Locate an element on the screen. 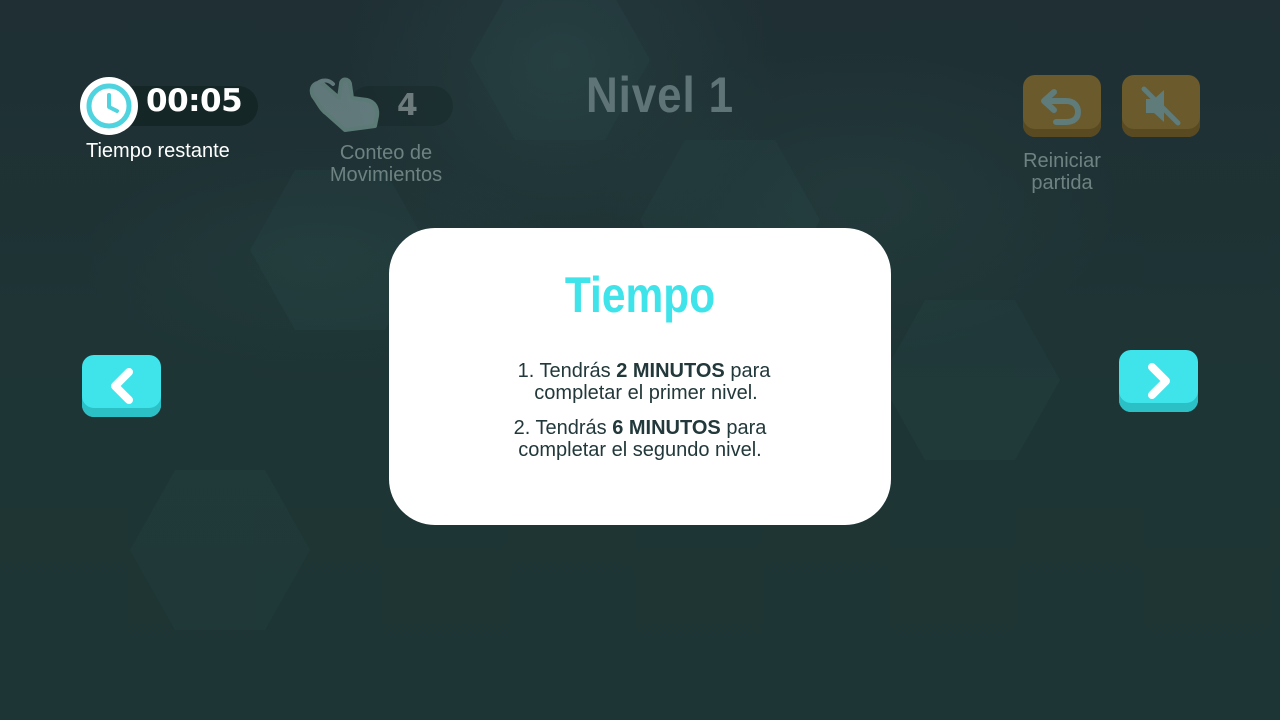 This screenshot has height=720, width=1280. next-button is located at coordinates (1158, 381).